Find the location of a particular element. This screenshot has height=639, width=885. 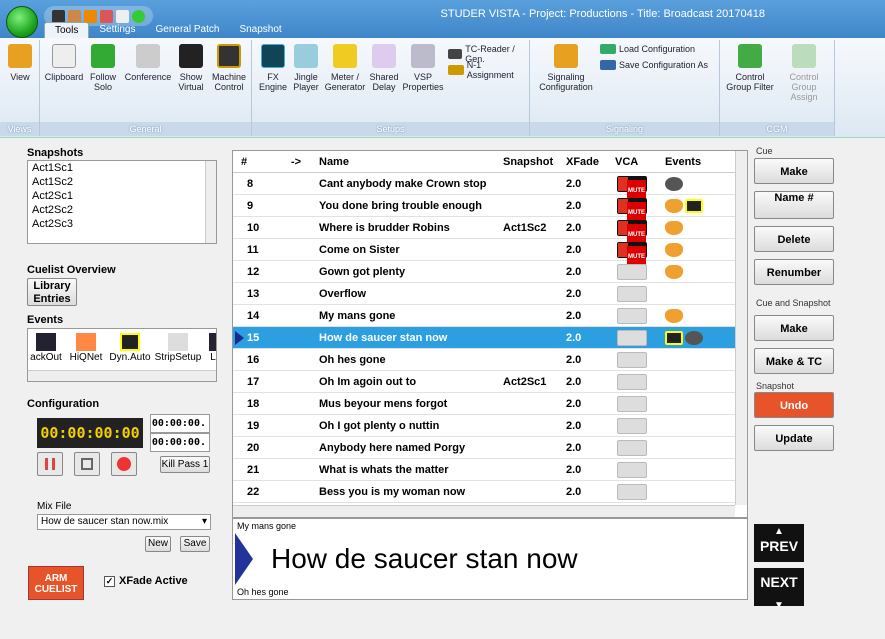

event-item: L is located at coordinates (211, 348).